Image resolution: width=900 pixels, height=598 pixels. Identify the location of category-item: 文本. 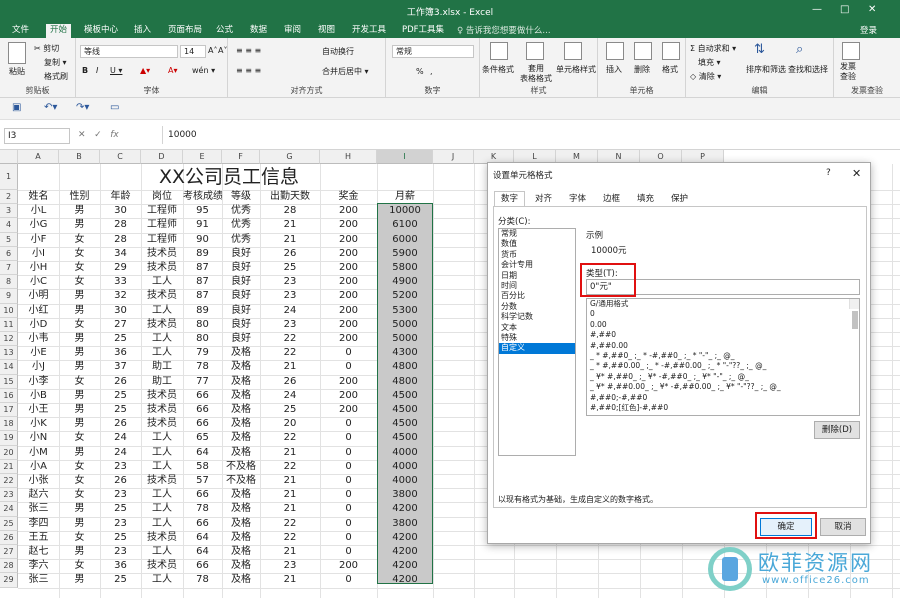
(537, 328).